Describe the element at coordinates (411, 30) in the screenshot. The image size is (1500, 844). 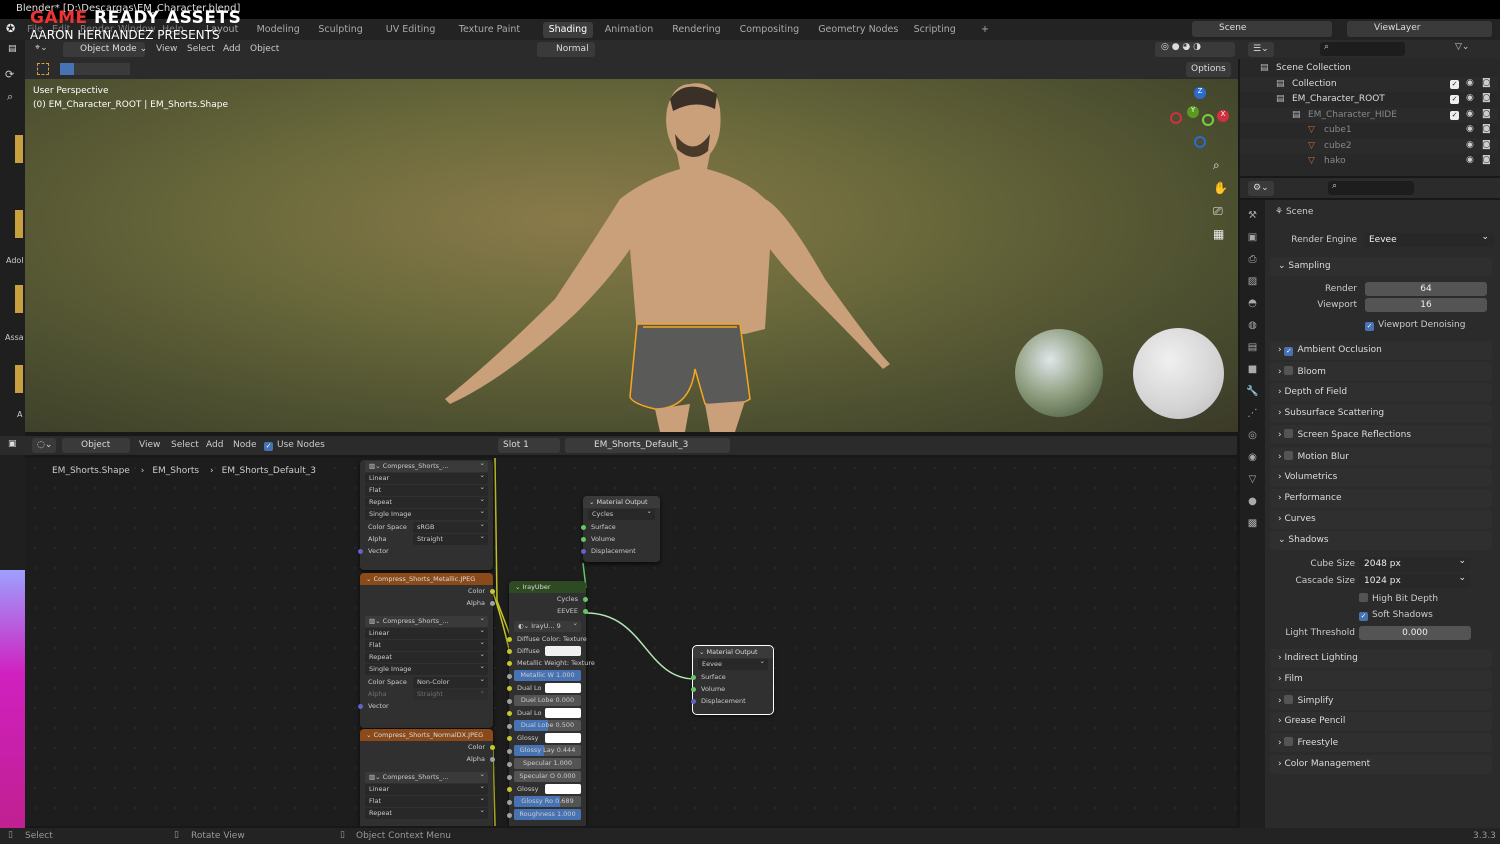
I see `workspace-tab-uv-editing: UV Editing` at that location.